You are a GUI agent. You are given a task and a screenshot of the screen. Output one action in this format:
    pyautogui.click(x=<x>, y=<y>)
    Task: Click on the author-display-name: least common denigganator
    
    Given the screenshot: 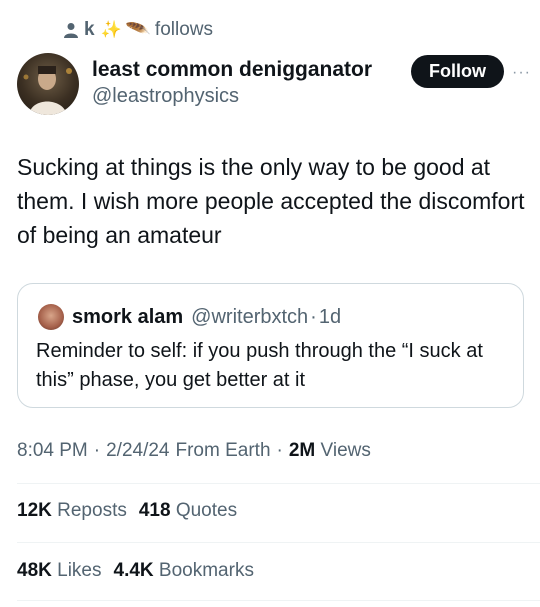 What is the action you would take?
    pyautogui.click(x=232, y=70)
    